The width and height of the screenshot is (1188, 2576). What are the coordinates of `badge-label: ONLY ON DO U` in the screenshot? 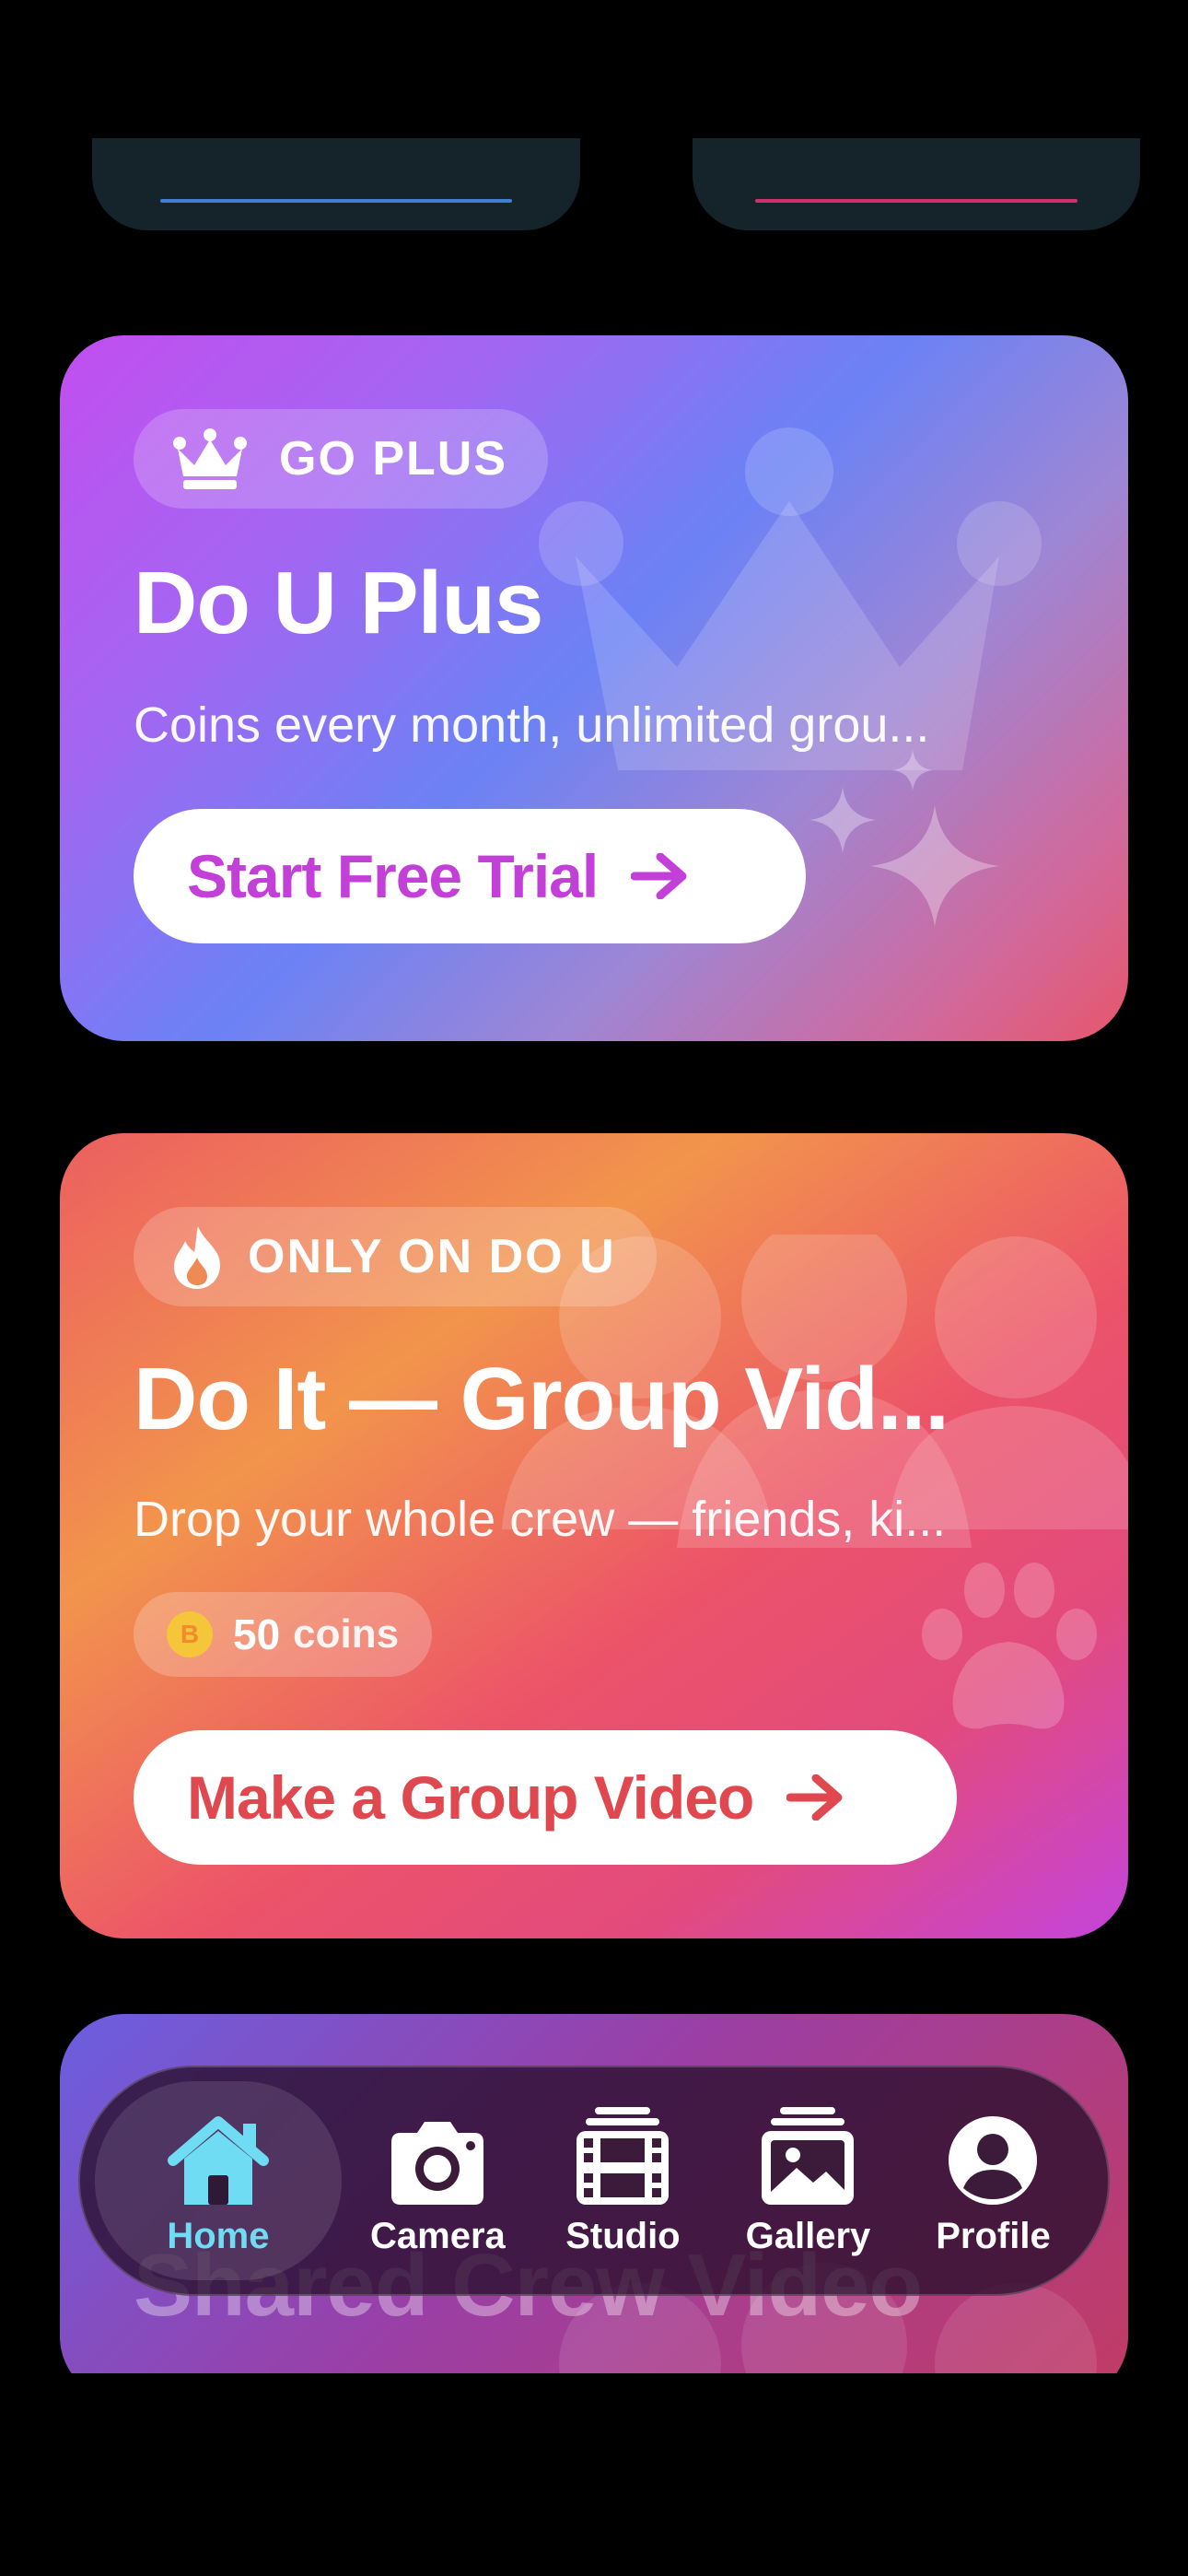 It's located at (432, 1256).